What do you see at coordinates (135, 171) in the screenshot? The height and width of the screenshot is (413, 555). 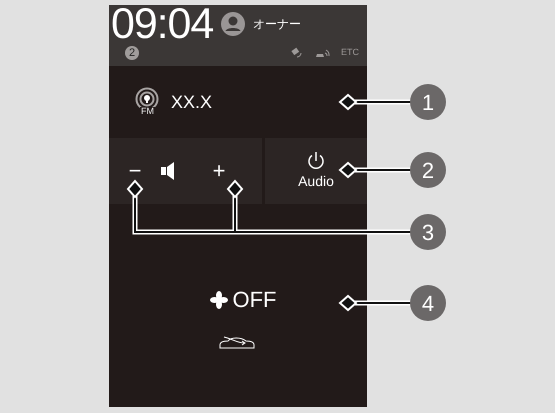 I see `volume-down-button: −` at bounding box center [135, 171].